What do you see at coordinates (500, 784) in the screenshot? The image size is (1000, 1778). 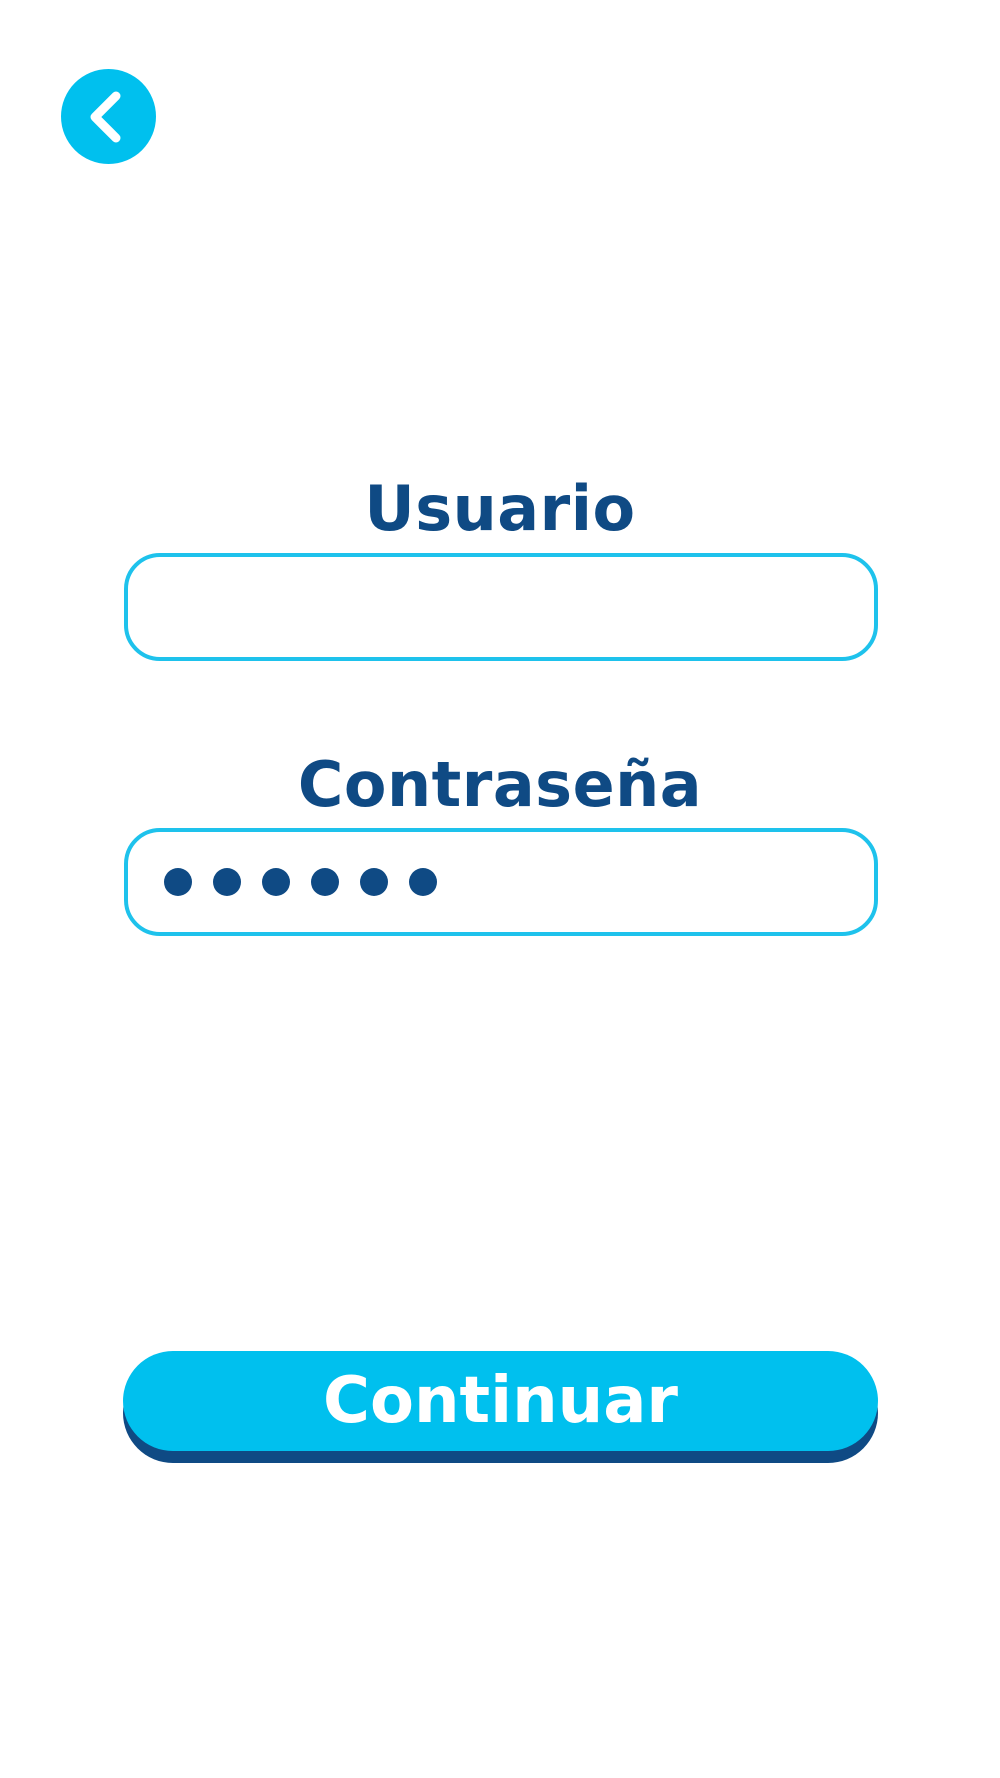 I see `password-label: Contraseña` at bounding box center [500, 784].